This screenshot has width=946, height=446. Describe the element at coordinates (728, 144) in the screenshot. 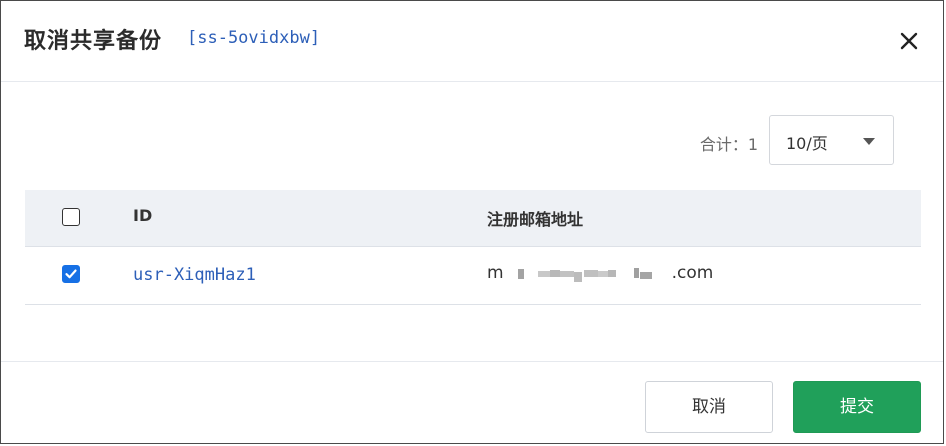

I see `total-count: 合计：1` at that location.